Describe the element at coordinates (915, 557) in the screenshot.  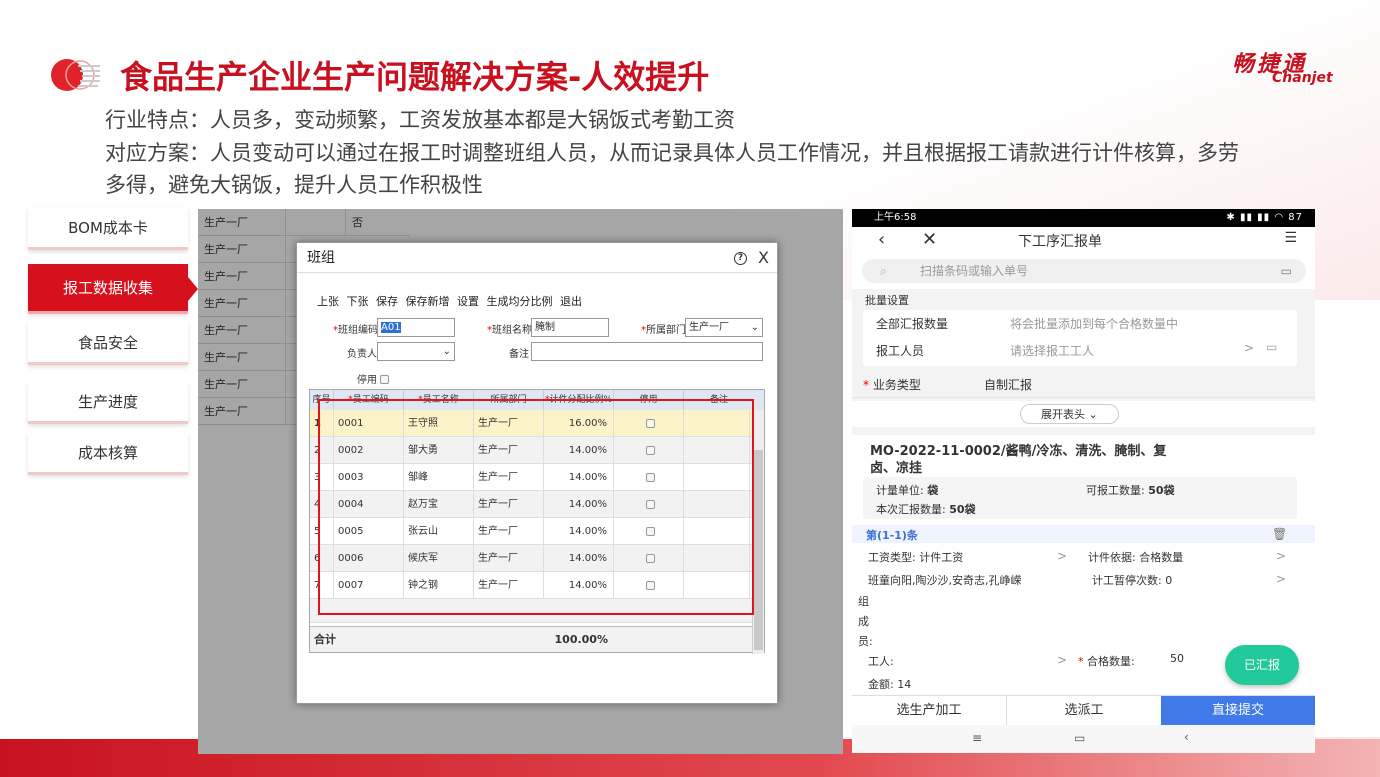
I see `wage-type: 工资类型: 计件工资` at that location.